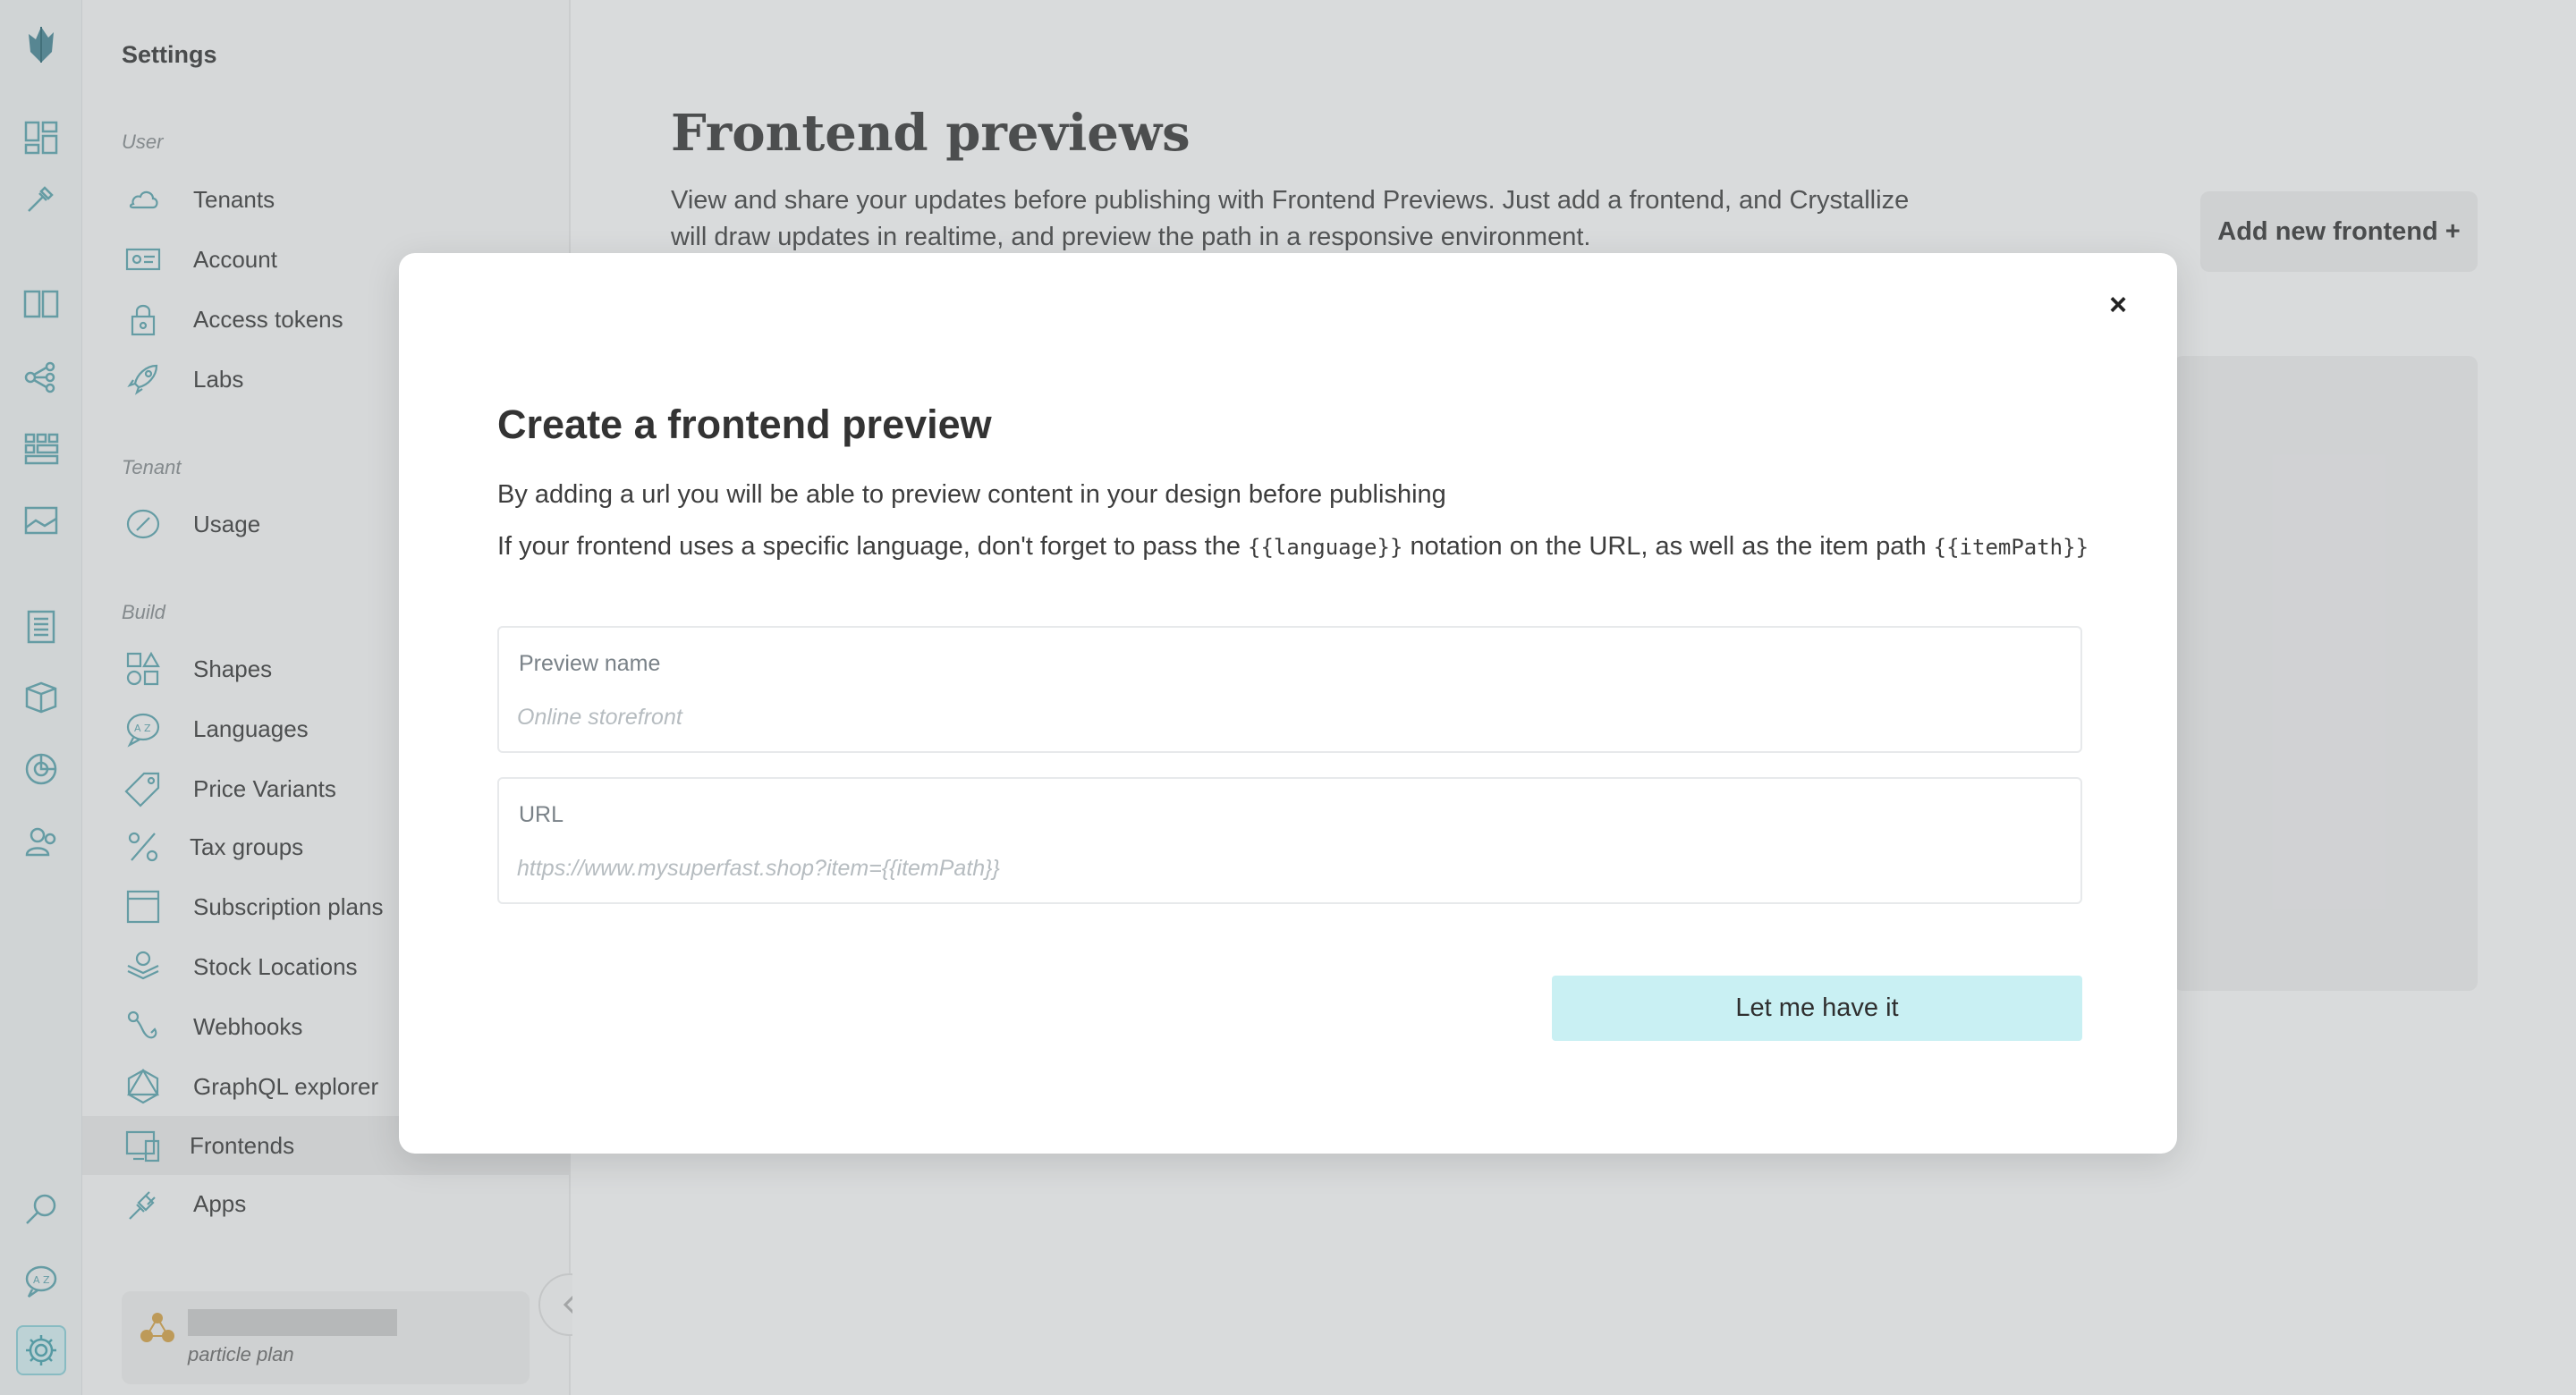 The image size is (2576, 1395). I want to click on submit-button: Let me have it, so click(1817, 1008).